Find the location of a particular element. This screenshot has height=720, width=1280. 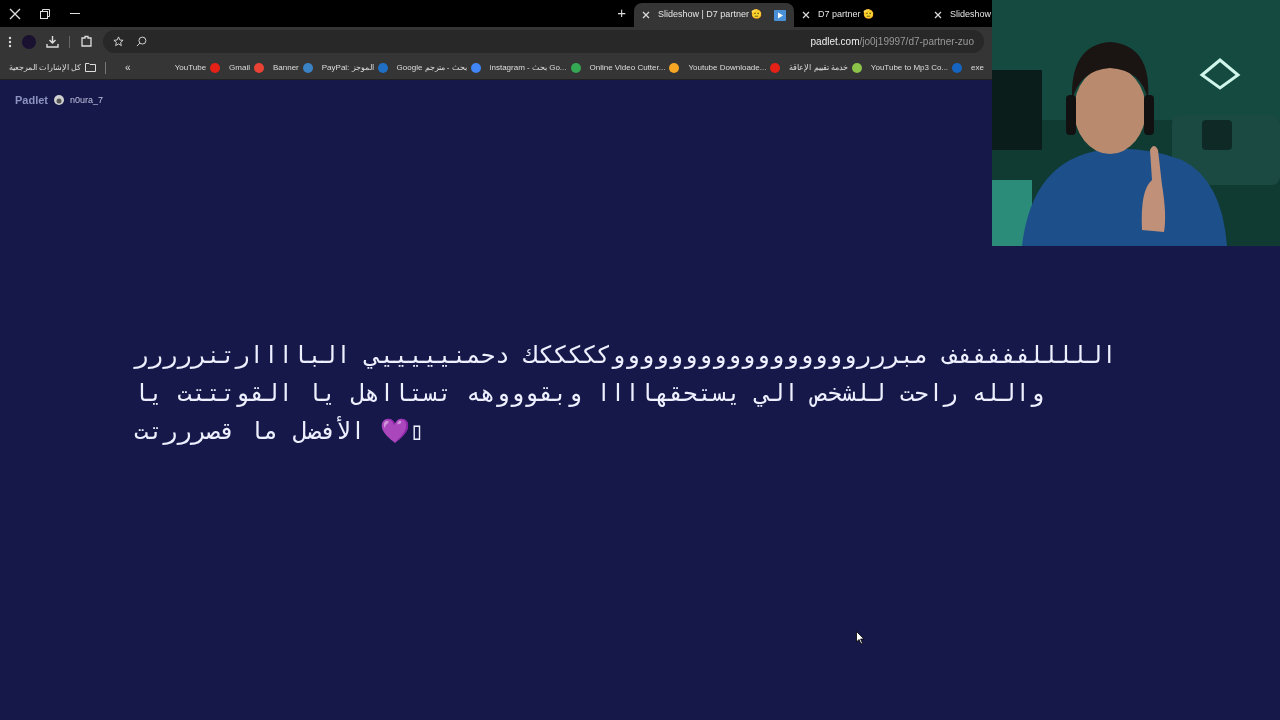

post-text-line: الللللفففففف مبررروووووووووووووووووكككككك دحمنيييييي الباااارتنررررر is located at coordinates (625, 355).